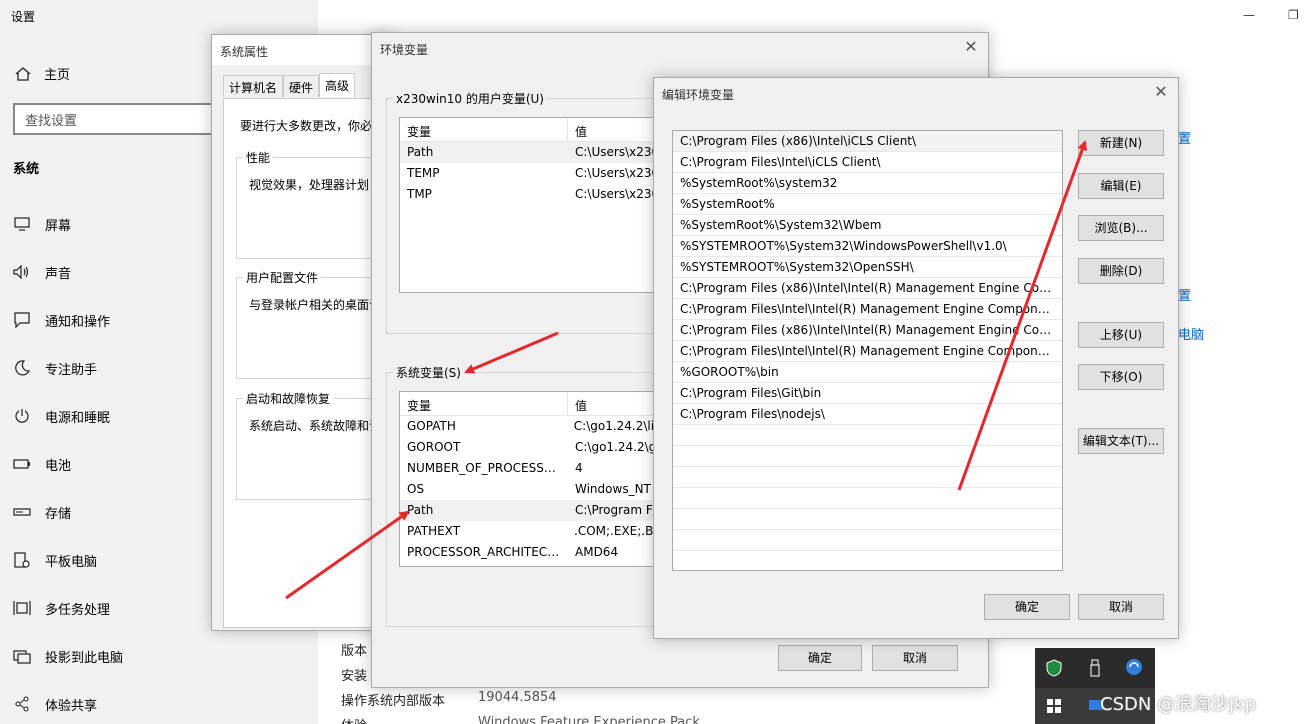 The image size is (1310, 724). Describe the element at coordinates (71, 706) in the screenshot. I see `nav-item-label: 体验共享` at that location.